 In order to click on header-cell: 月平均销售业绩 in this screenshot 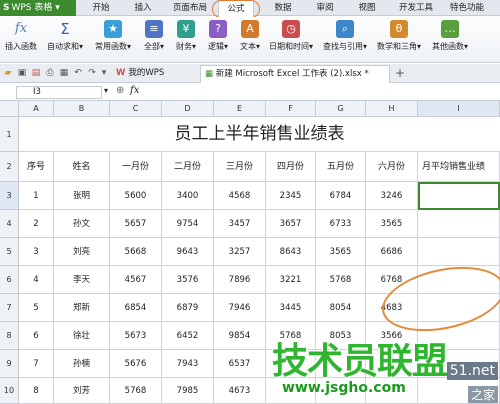, I will do `click(459, 167)`.